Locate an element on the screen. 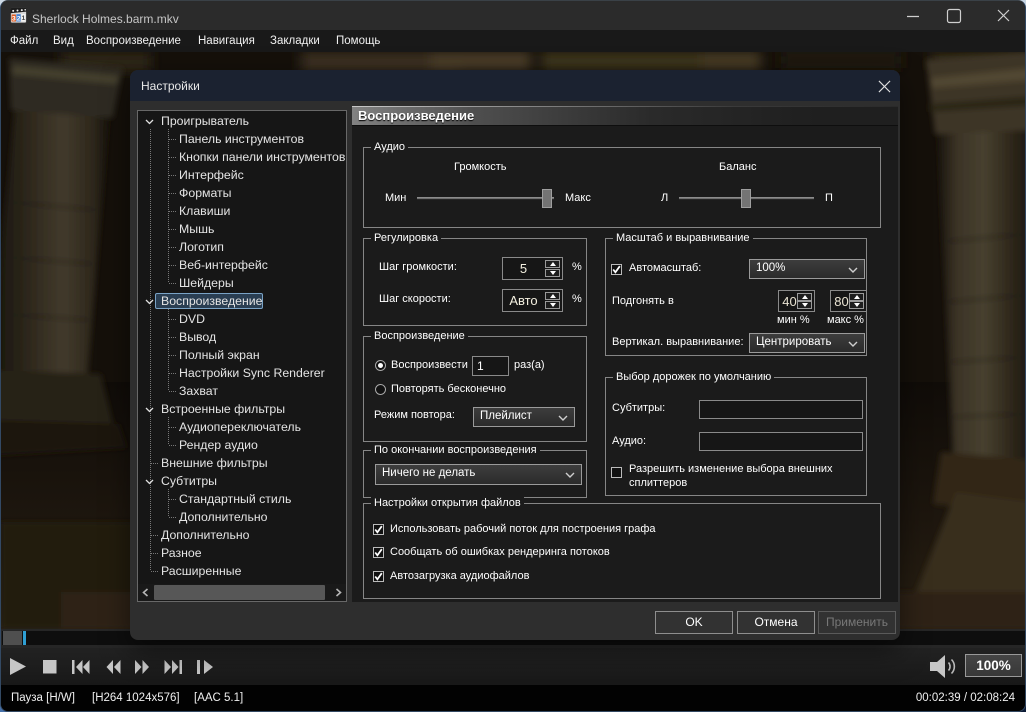 Image resolution: width=1026 pixels, height=712 pixels. svg-text: 1 is located at coordinates (24, 18).